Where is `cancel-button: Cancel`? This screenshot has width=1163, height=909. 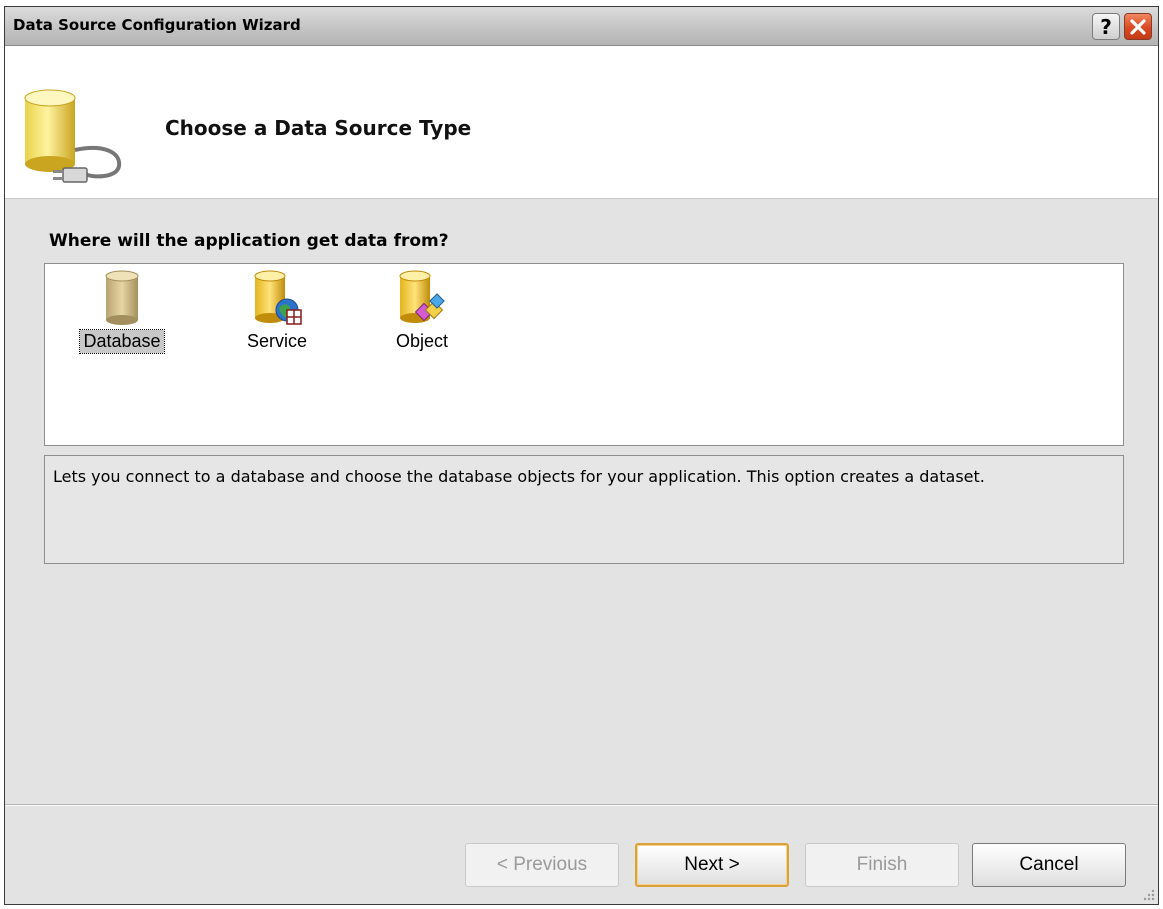 cancel-button: Cancel is located at coordinates (1049, 865).